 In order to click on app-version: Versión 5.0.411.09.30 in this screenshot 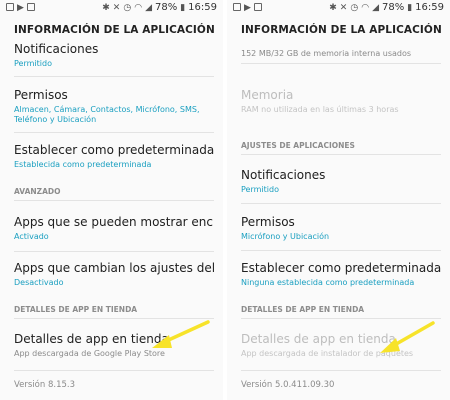, I will do `click(288, 385)`.